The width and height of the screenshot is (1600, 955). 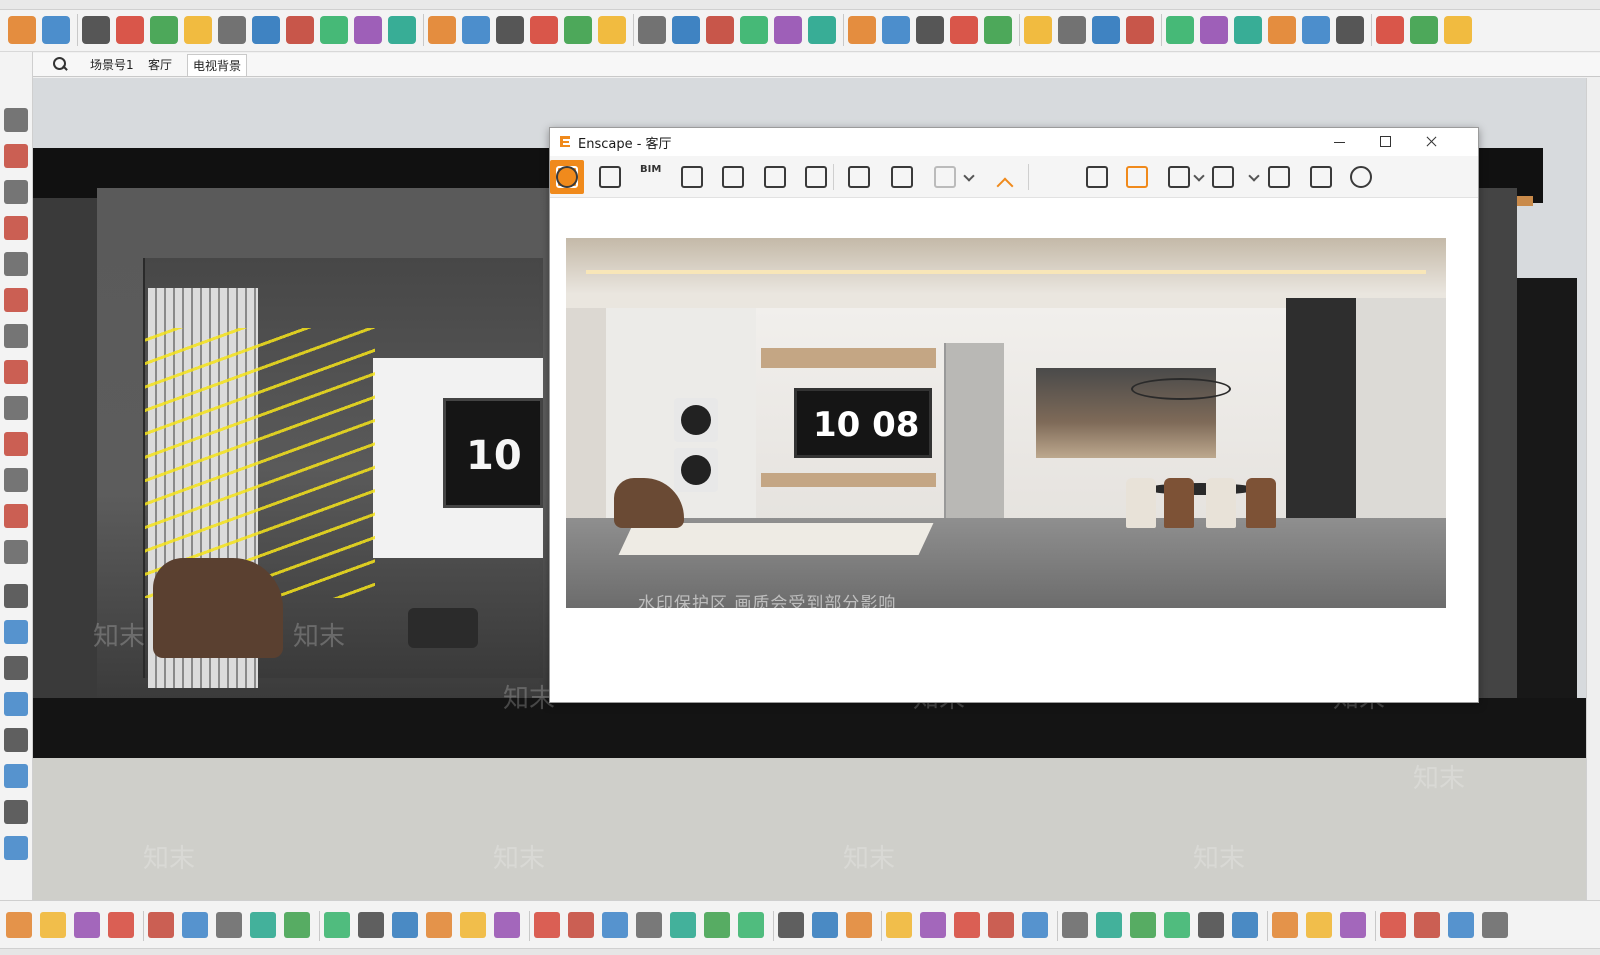 What do you see at coordinates (612, 30) in the screenshot?
I see `stairs-icon` at bounding box center [612, 30].